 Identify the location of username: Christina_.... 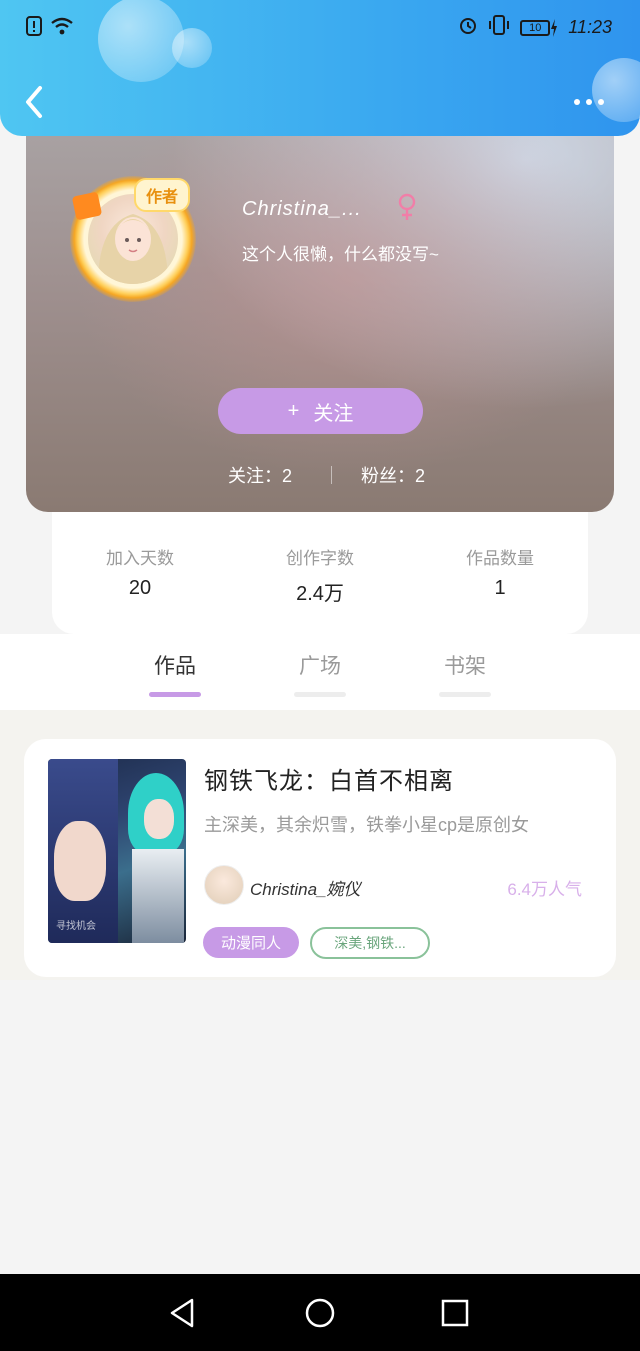
(302, 209).